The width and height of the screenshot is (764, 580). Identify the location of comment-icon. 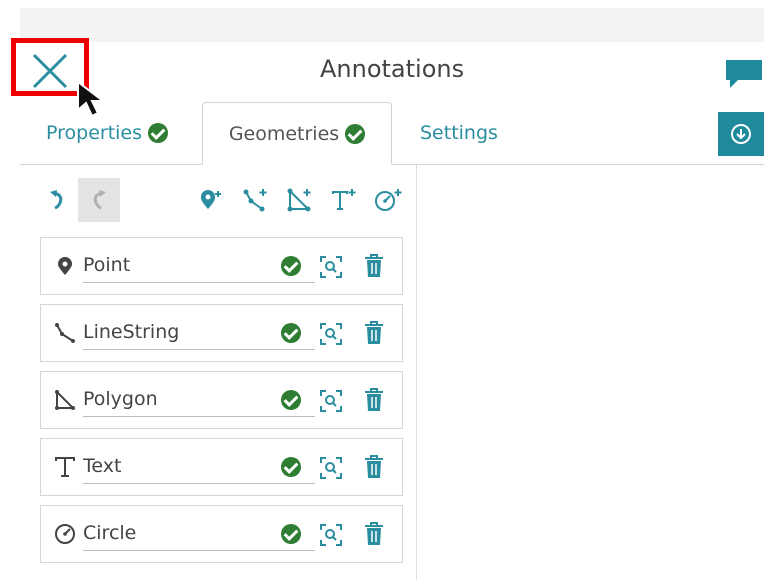
(744, 74).